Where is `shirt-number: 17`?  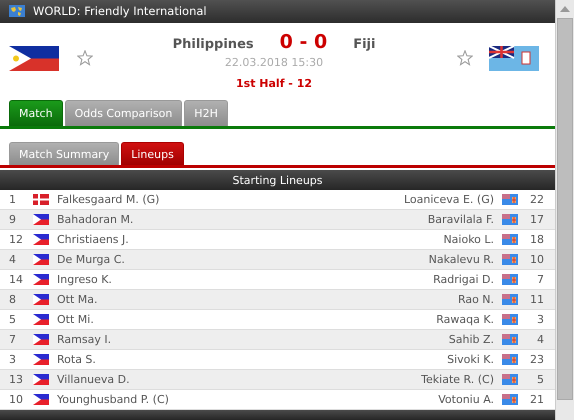 shirt-number: 17 is located at coordinates (536, 219).